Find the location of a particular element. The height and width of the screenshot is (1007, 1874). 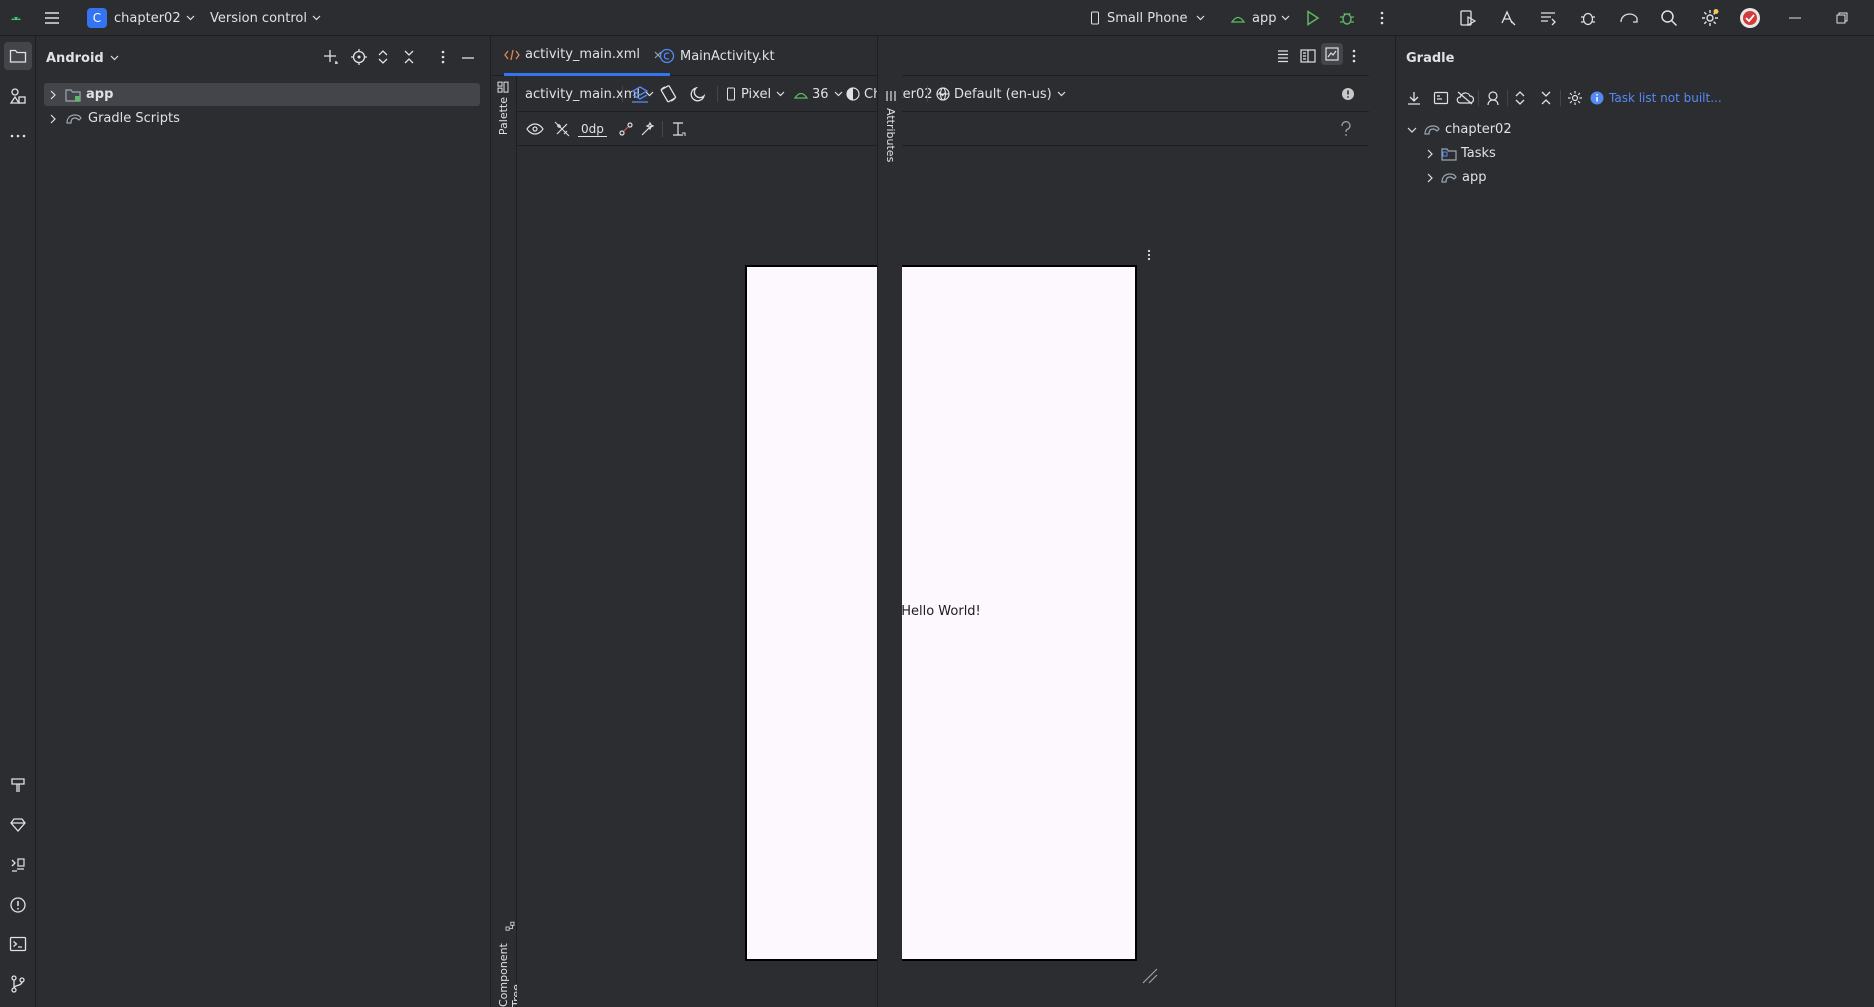

main-menu-icon is located at coordinates (52, 18).